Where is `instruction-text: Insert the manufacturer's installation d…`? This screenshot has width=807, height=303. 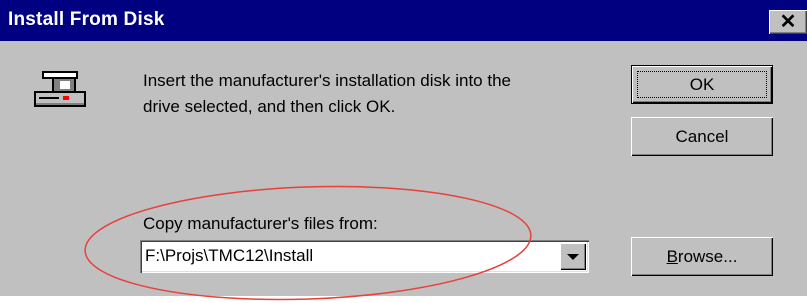 instruction-text: Insert the manufacturer's installation d… is located at coordinates (327, 93).